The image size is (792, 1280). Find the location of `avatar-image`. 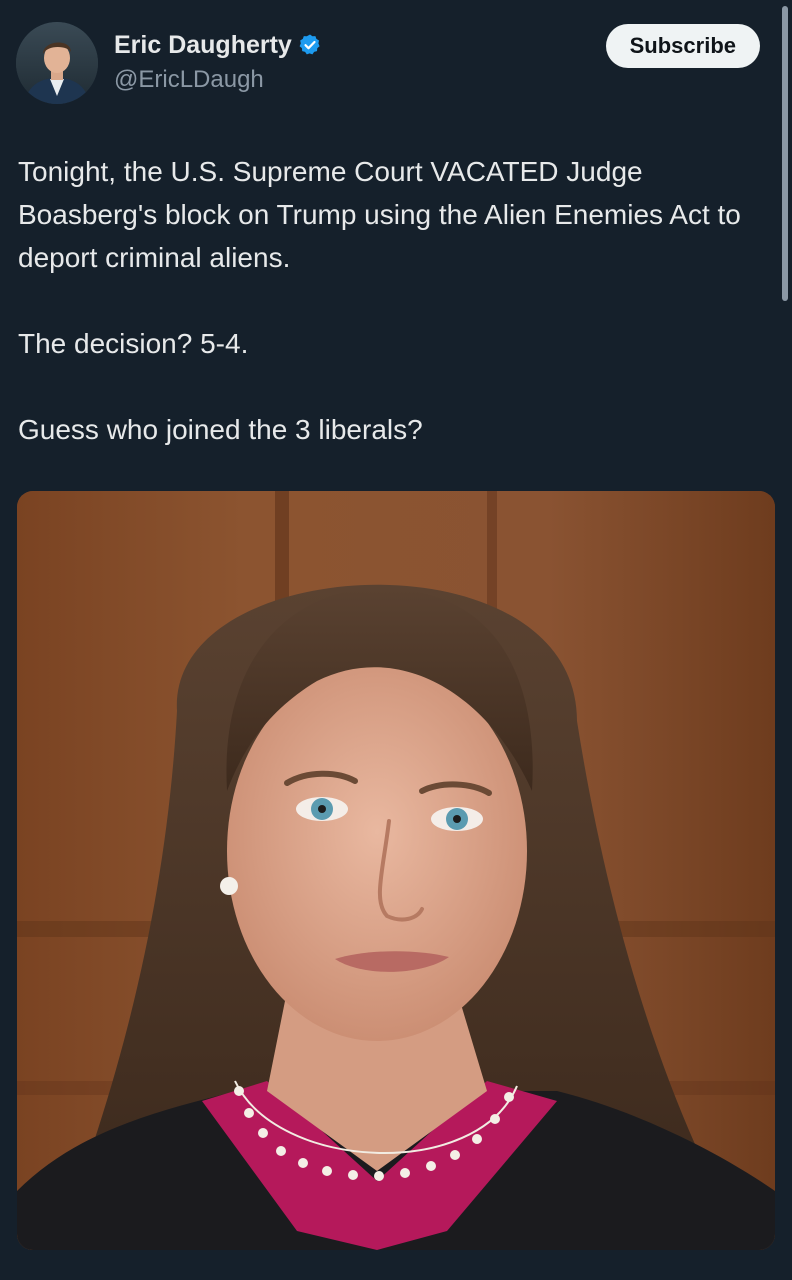

avatar-image is located at coordinates (57, 63).